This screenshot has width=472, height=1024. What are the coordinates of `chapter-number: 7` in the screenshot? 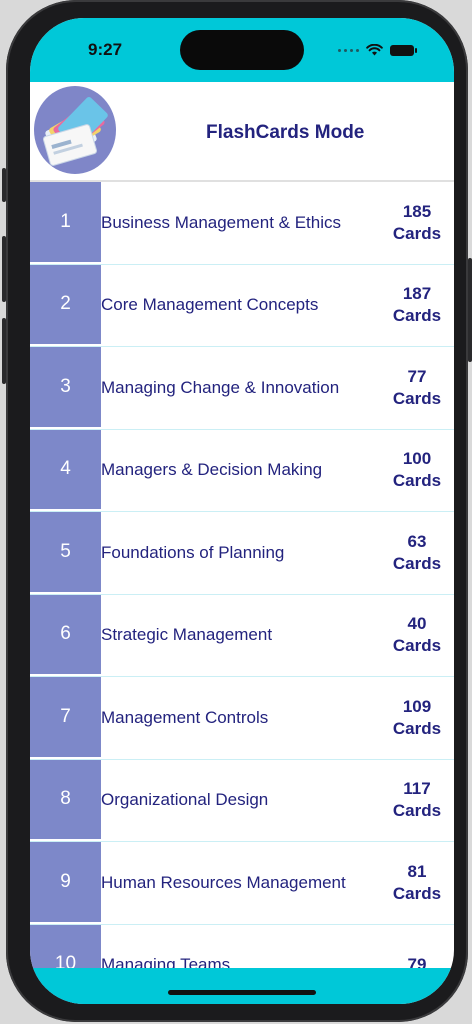 It's located at (65, 718).